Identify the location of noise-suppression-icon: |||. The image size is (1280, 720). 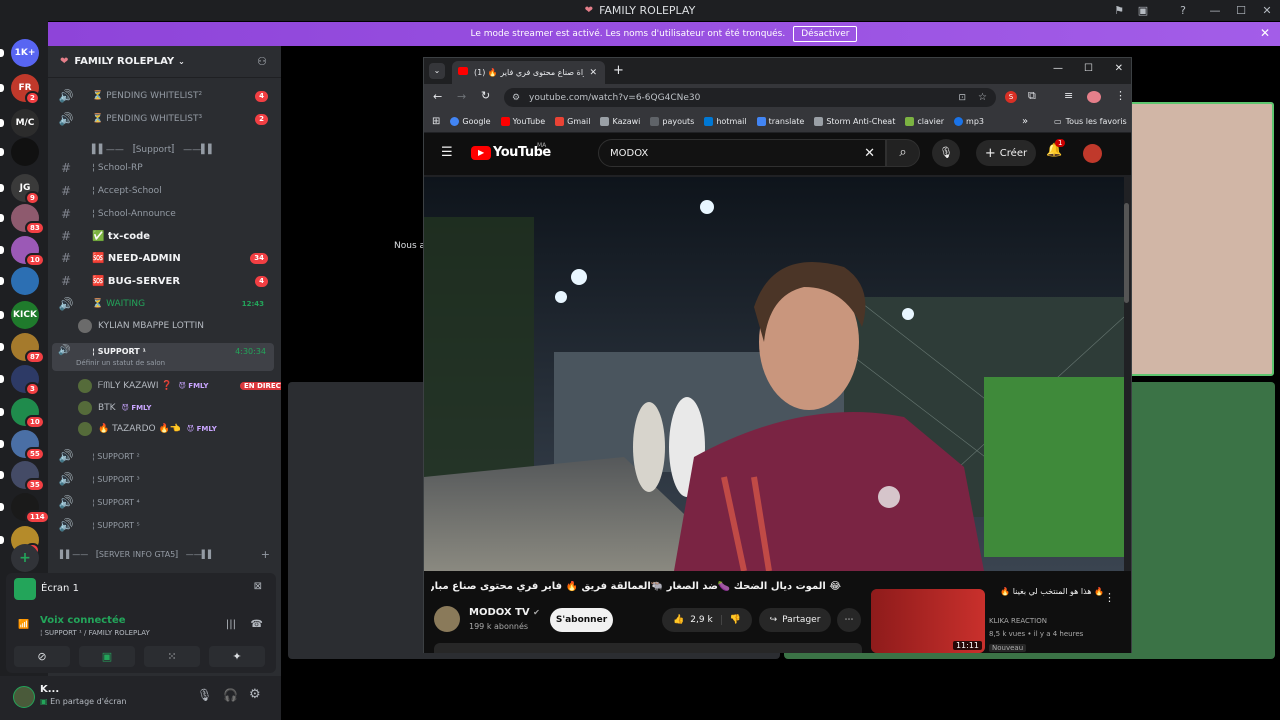
(231, 624).